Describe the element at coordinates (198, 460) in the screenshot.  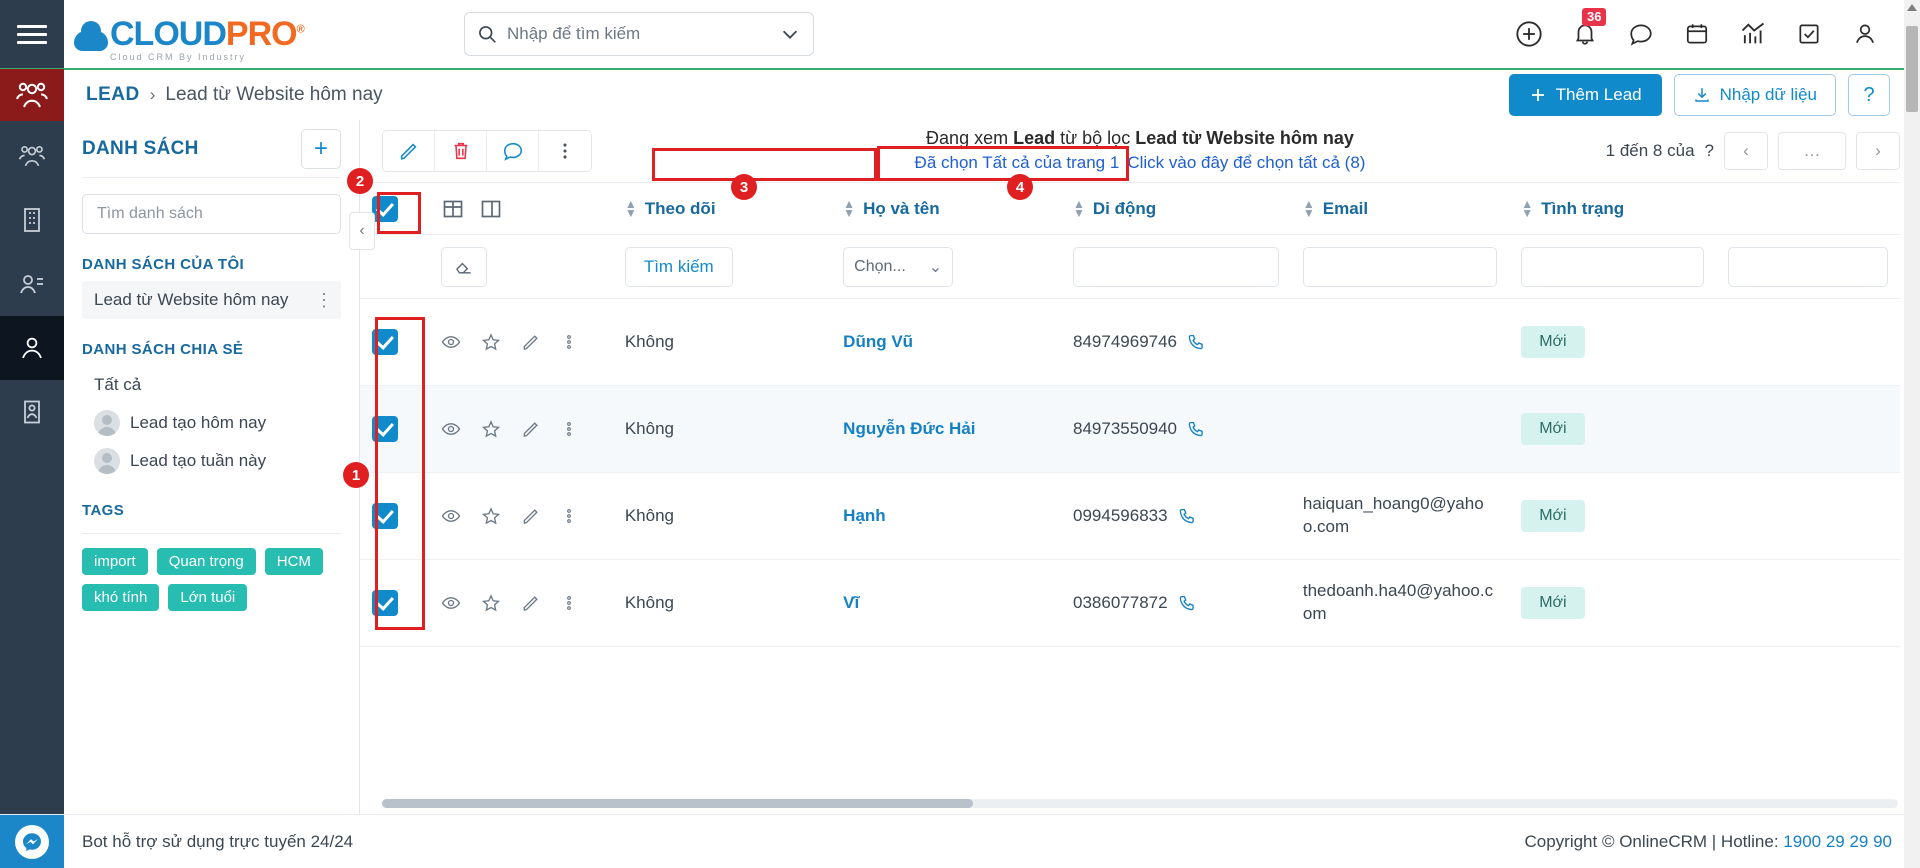
I see `sidebar-item-label: Lead tạo tuần này` at that location.